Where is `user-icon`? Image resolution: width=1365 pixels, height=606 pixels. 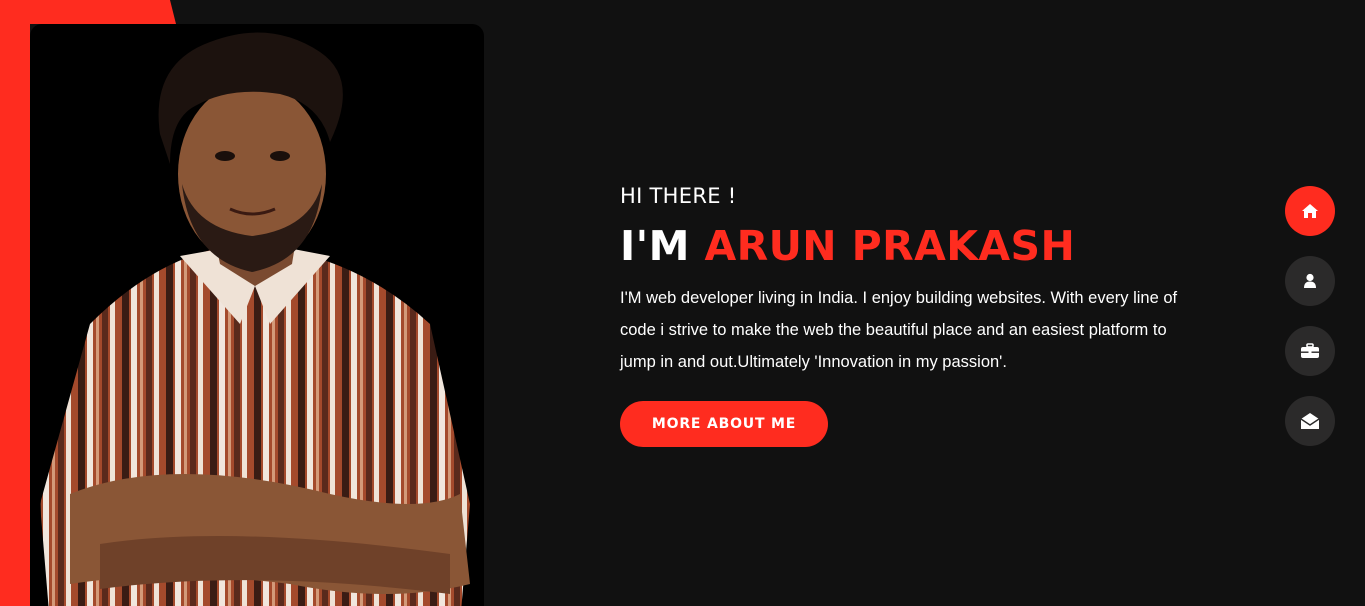 user-icon is located at coordinates (1310, 280).